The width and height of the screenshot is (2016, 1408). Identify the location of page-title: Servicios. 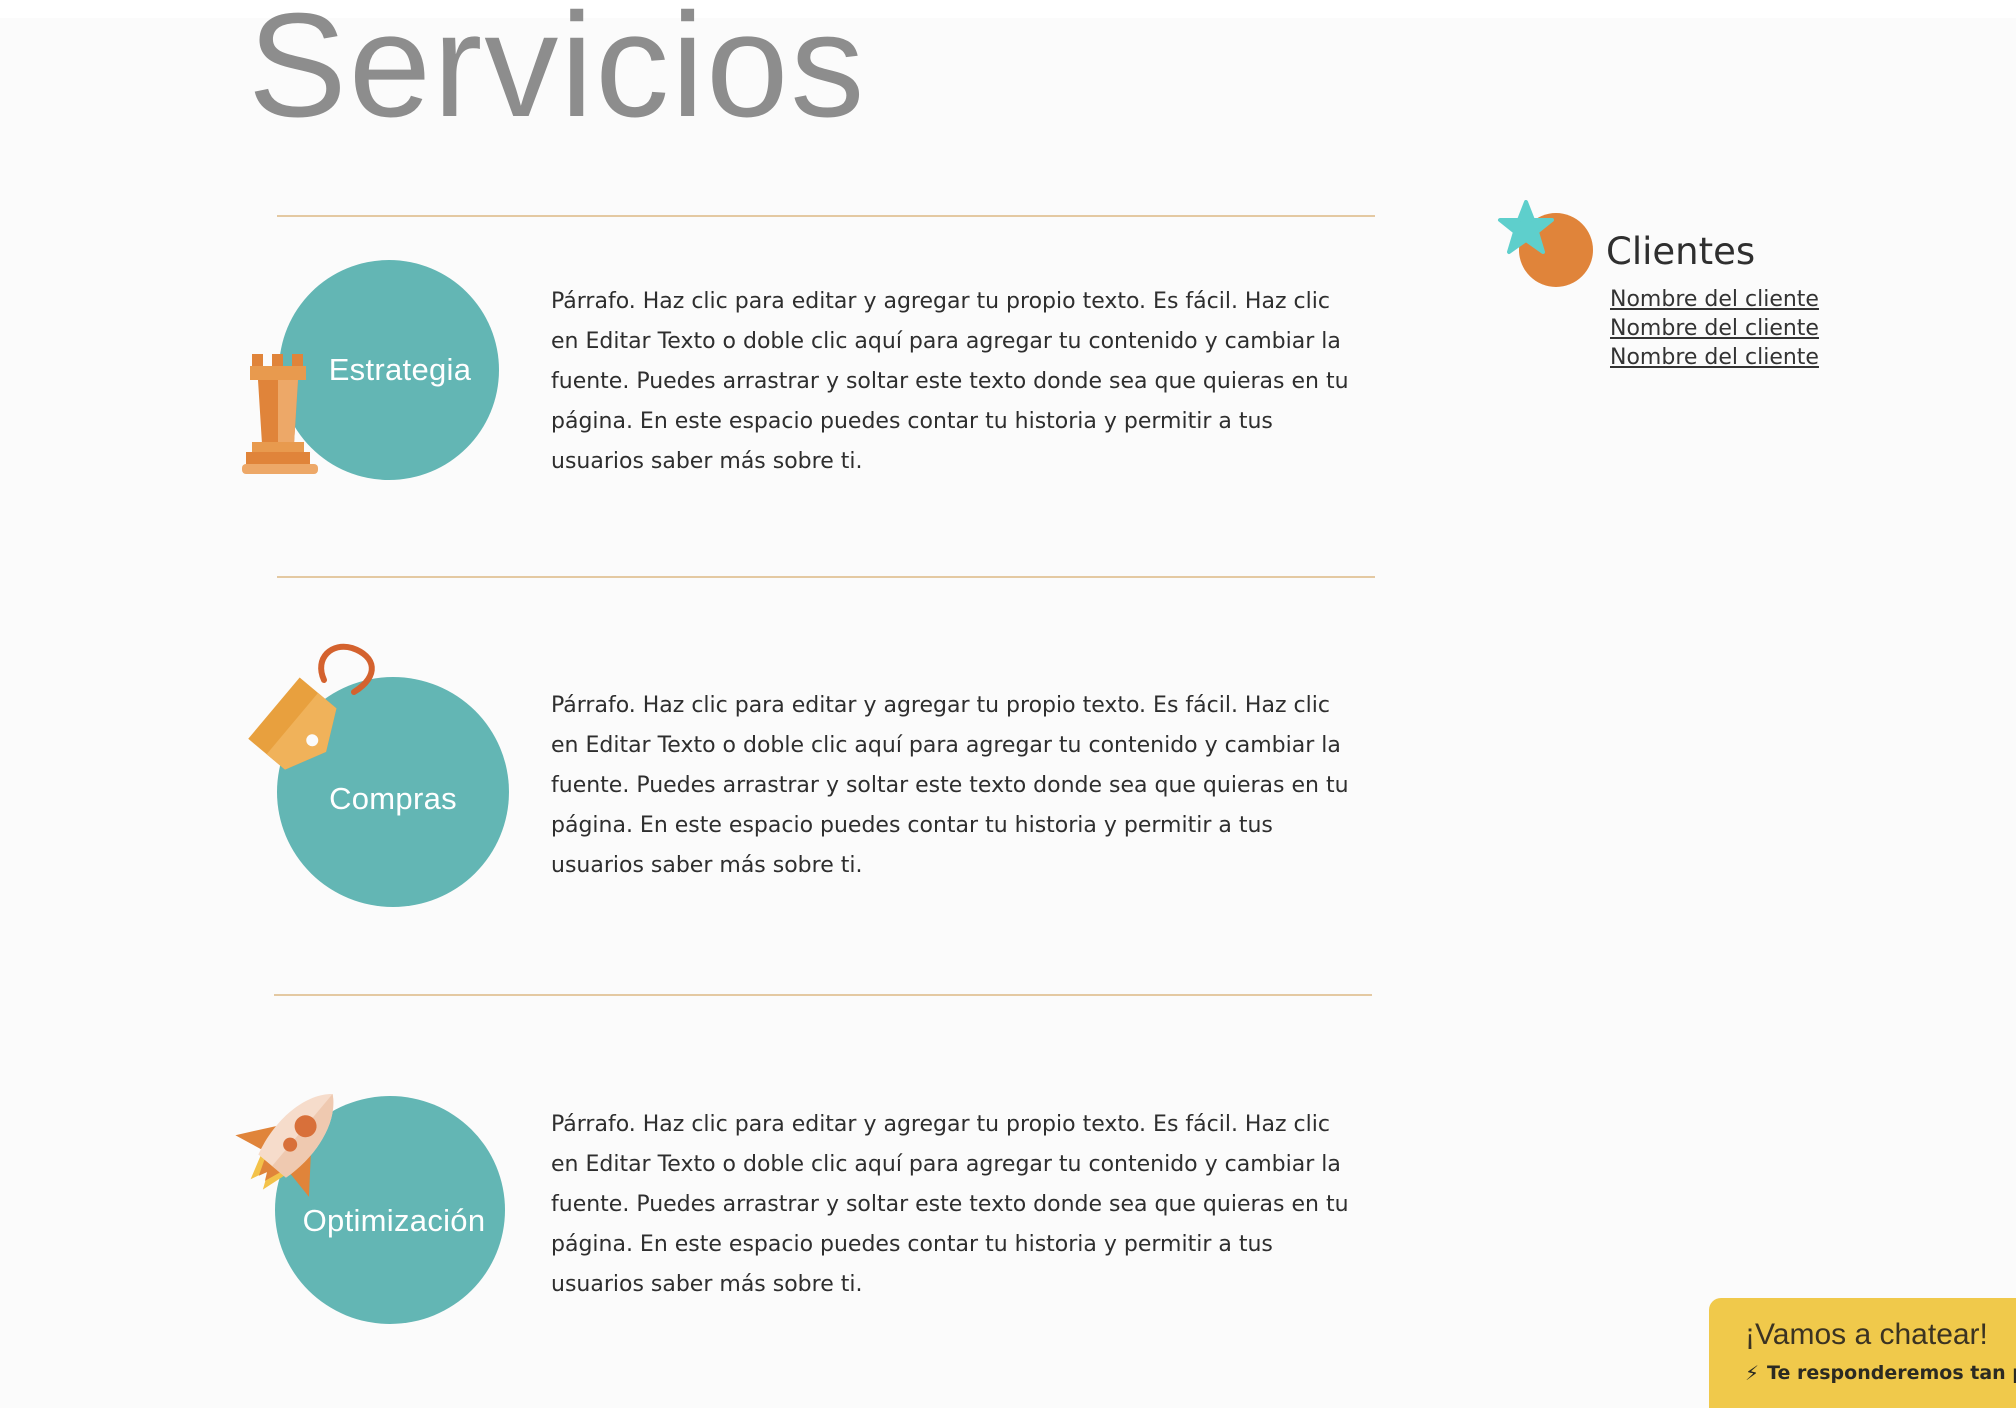
(557, 74).